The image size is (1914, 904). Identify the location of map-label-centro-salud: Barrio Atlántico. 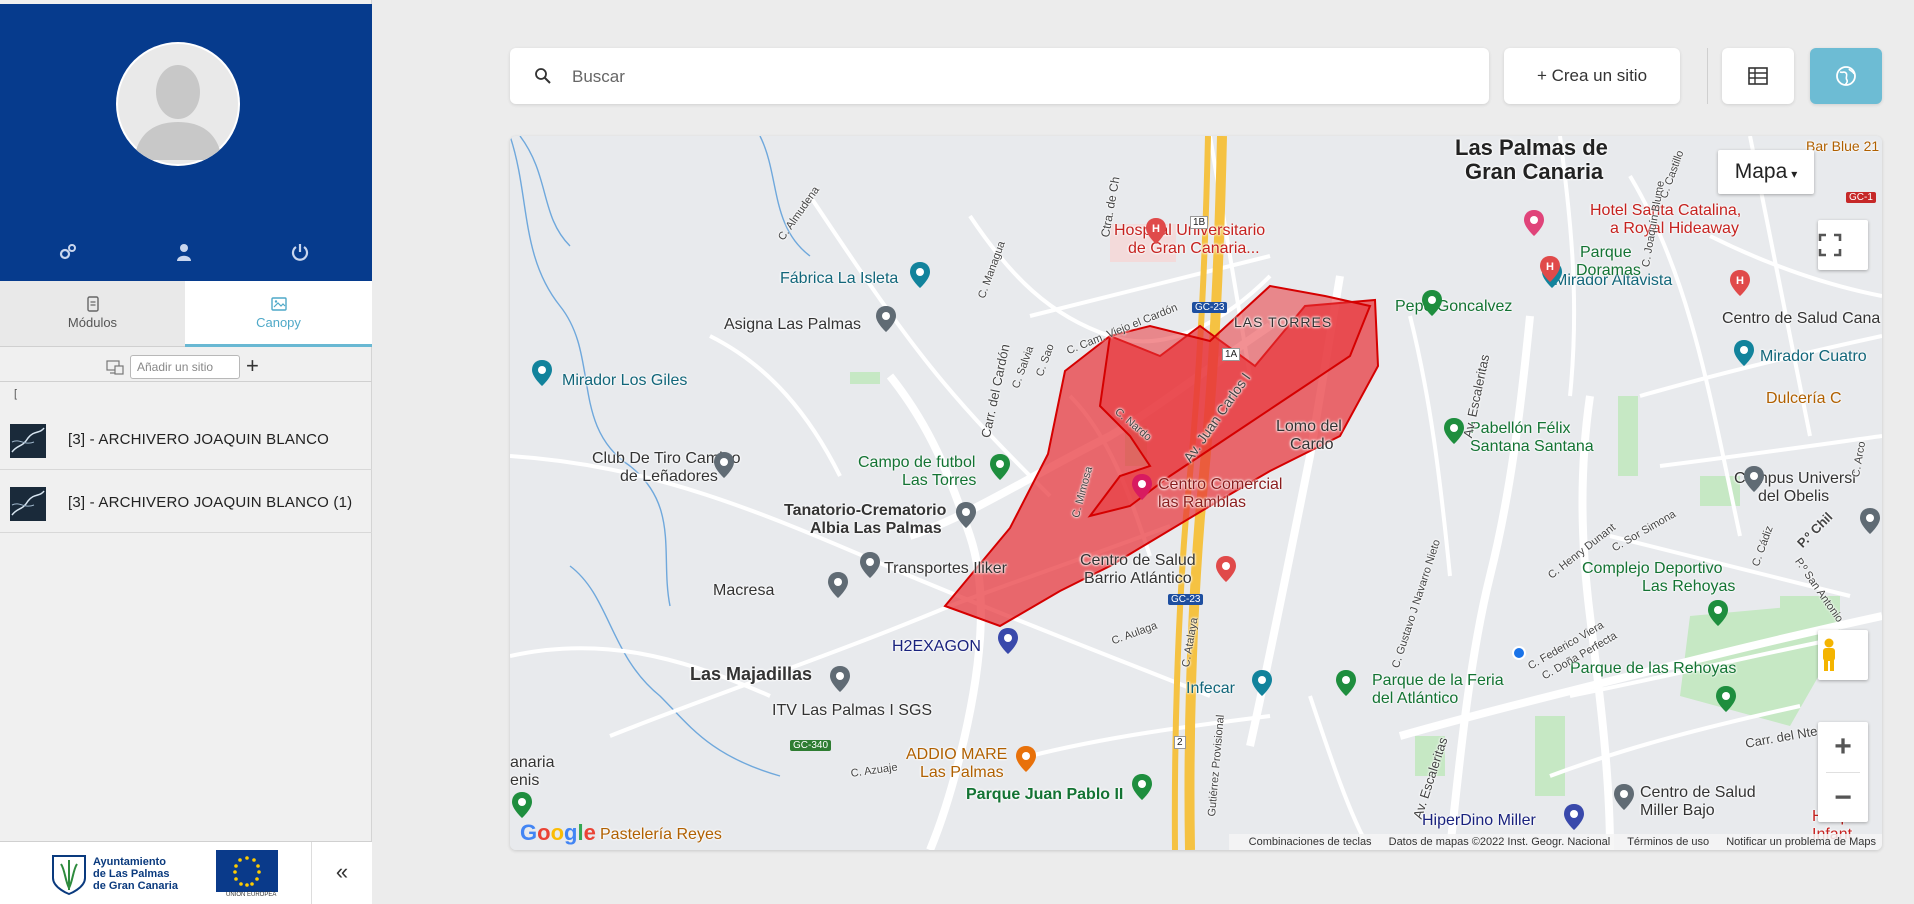
(1138, 578).